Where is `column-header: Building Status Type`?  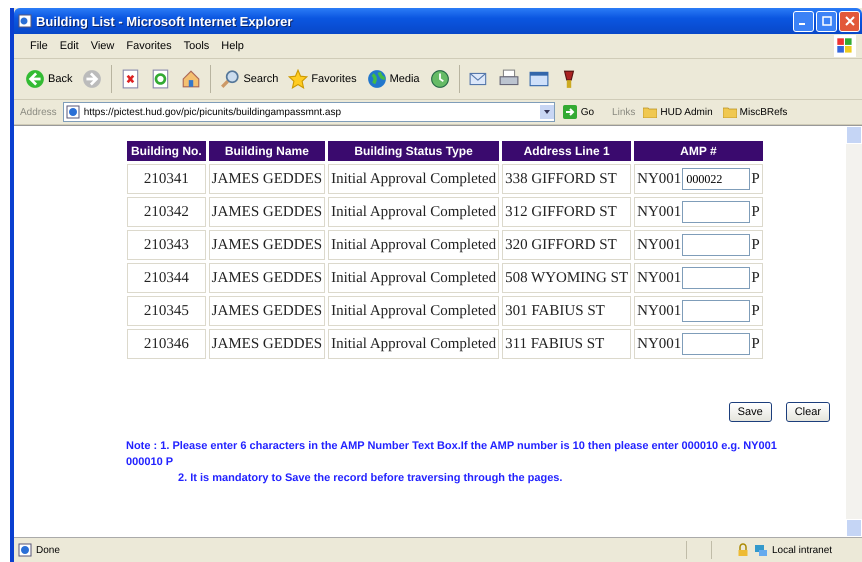
column-header: Building Status Type is located at coordinates (414, 151).